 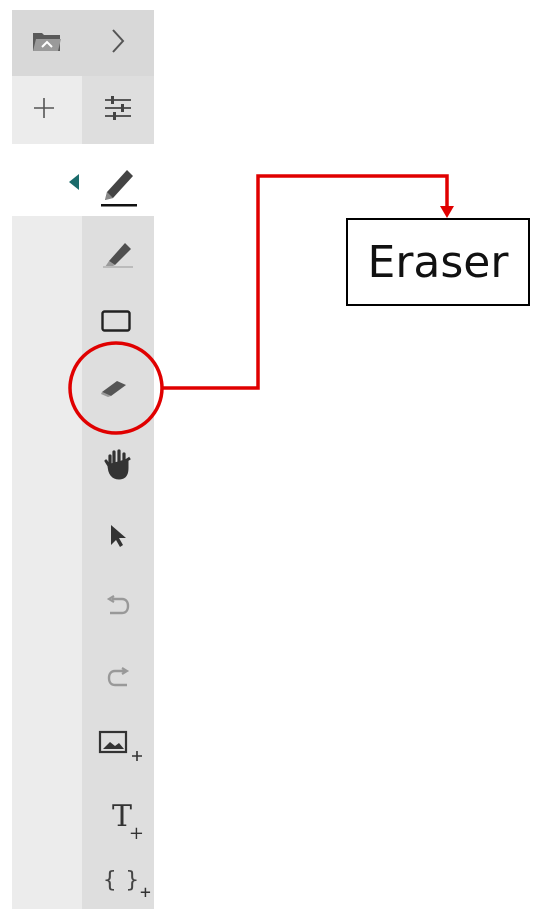 I want to click on highlighter-tool-button, so click(x=118, y=254).